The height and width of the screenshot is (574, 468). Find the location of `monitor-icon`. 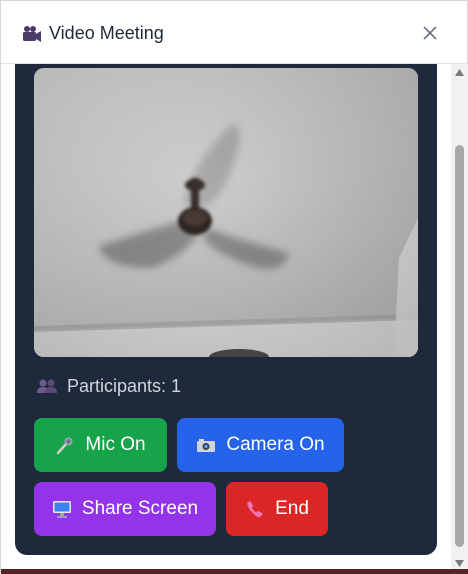

monitor-icon is located at coordinates (61, 509).